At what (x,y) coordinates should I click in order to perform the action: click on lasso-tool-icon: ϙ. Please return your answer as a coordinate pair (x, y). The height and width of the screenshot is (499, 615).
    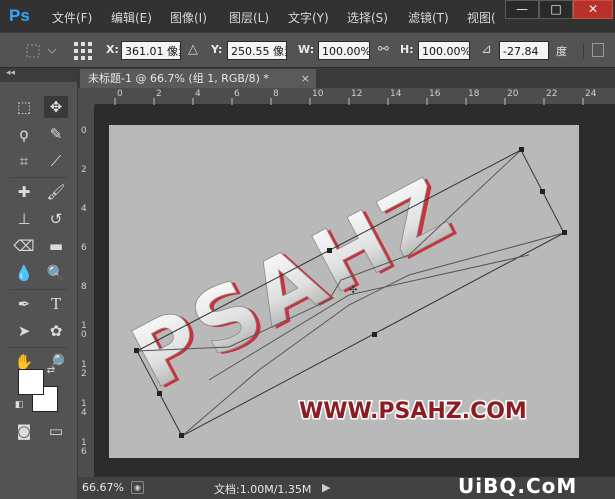
    Looking at the image, I should click on (24, 134).